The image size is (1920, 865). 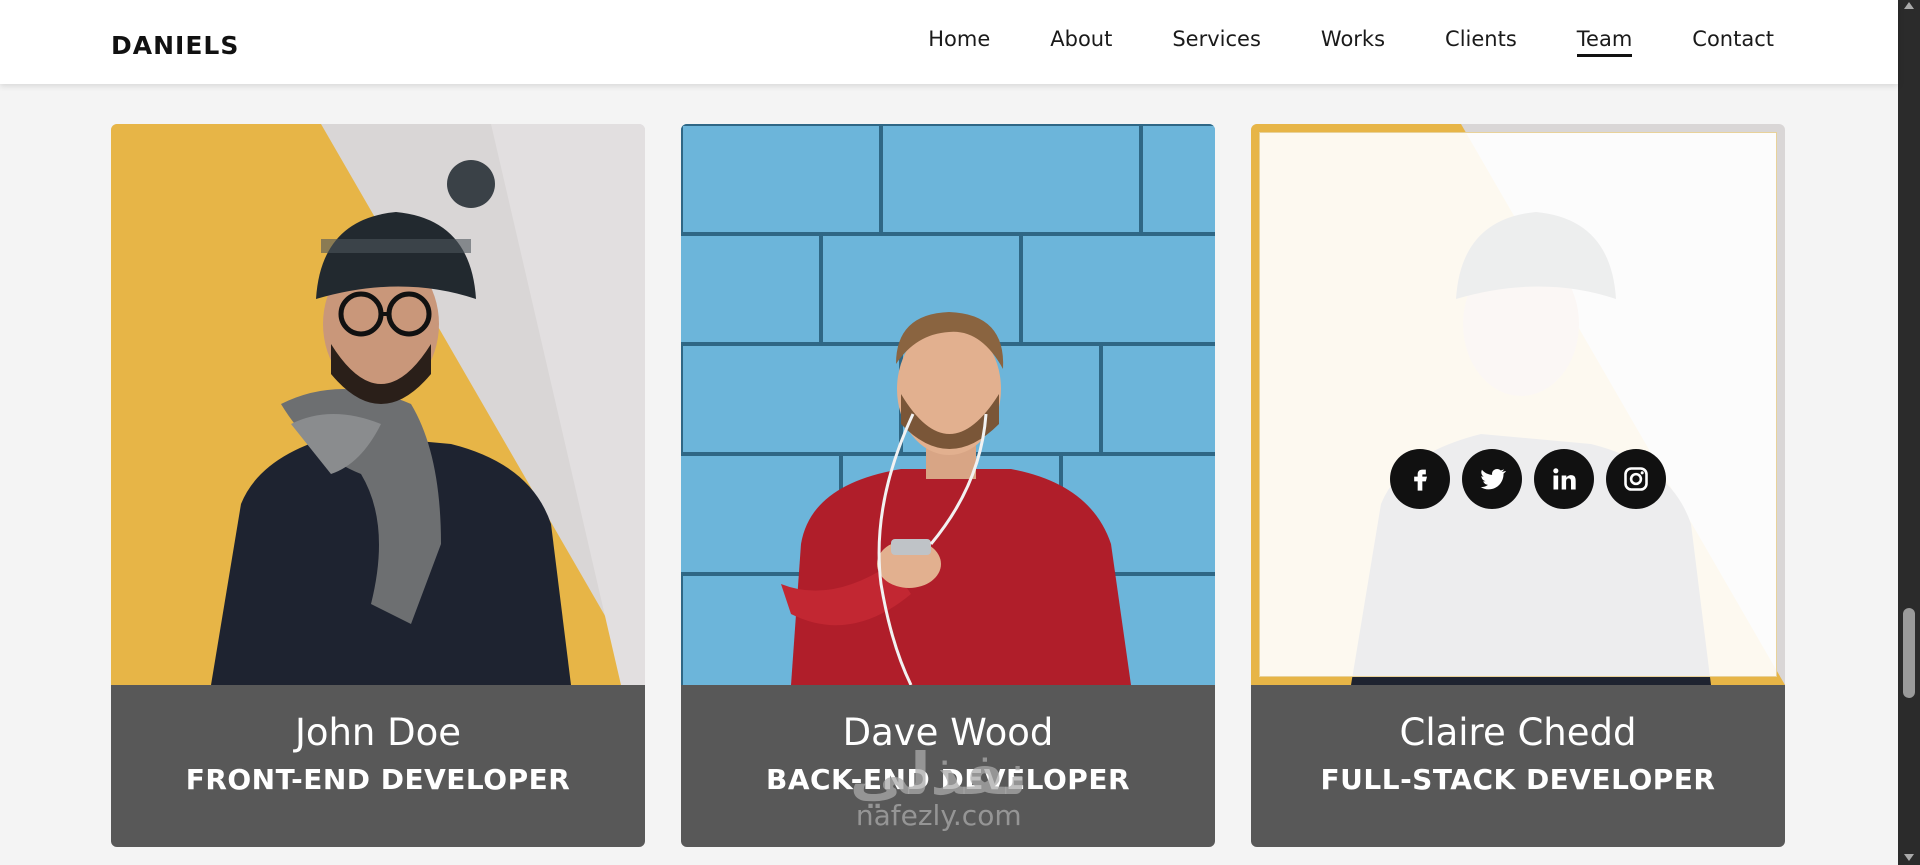 I want to click on social-links, so click(x=1528, y=479).